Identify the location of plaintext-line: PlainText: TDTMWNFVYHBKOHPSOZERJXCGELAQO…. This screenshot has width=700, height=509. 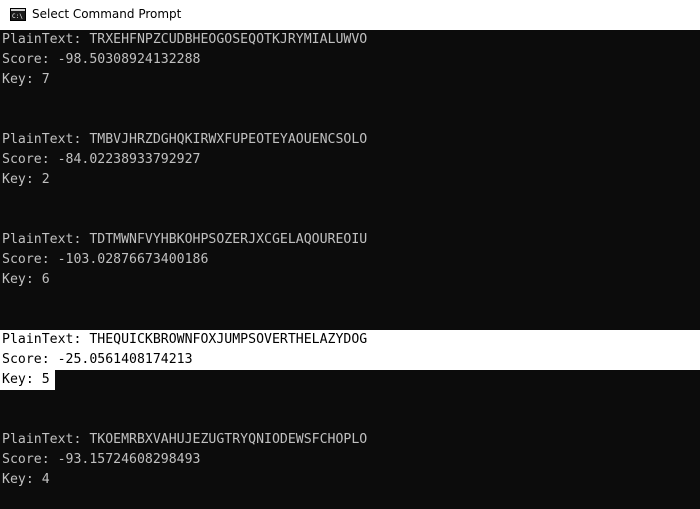
(185, 239).